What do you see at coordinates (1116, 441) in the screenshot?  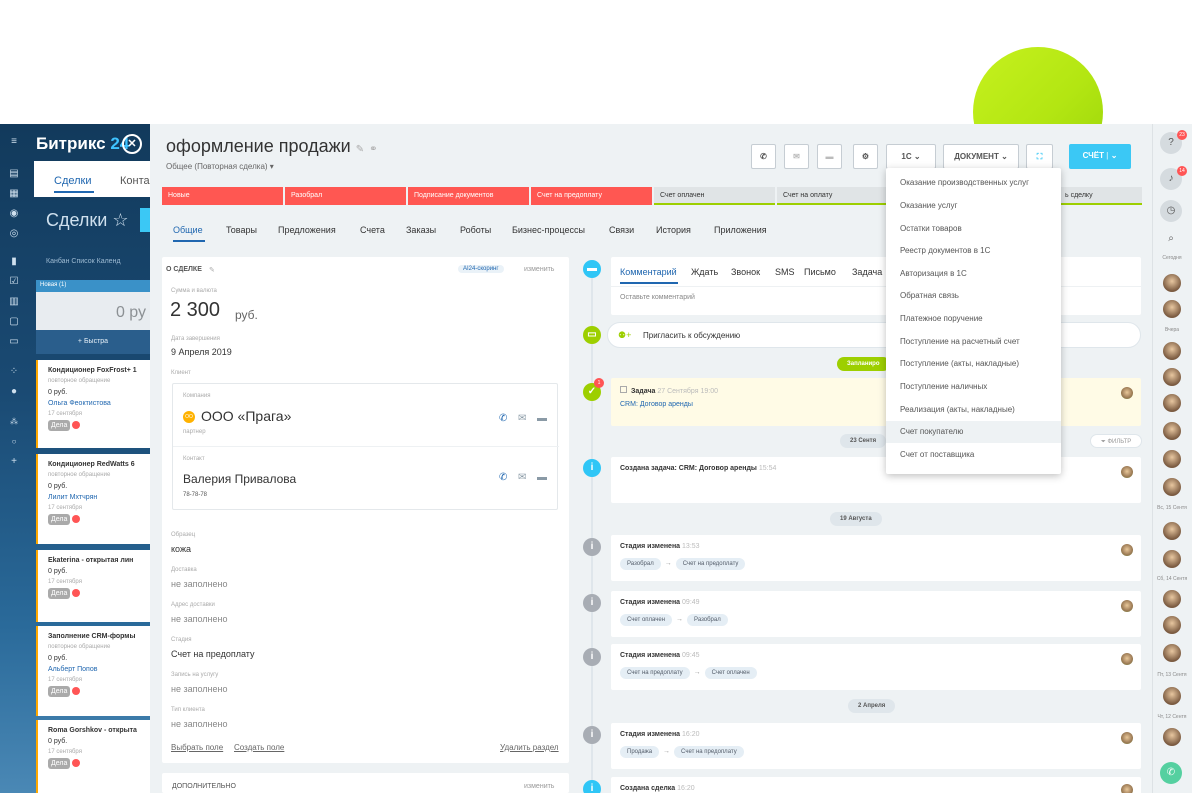 I see `filter-button: ⏷ ФИЛЬТР` at bounding box center [1116, 441].